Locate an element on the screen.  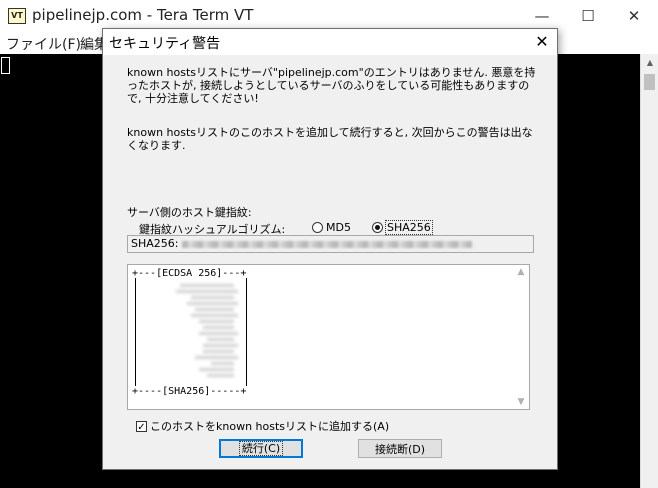
dialog-title: セキュリティ警告 is located at coordinates (165, 44).